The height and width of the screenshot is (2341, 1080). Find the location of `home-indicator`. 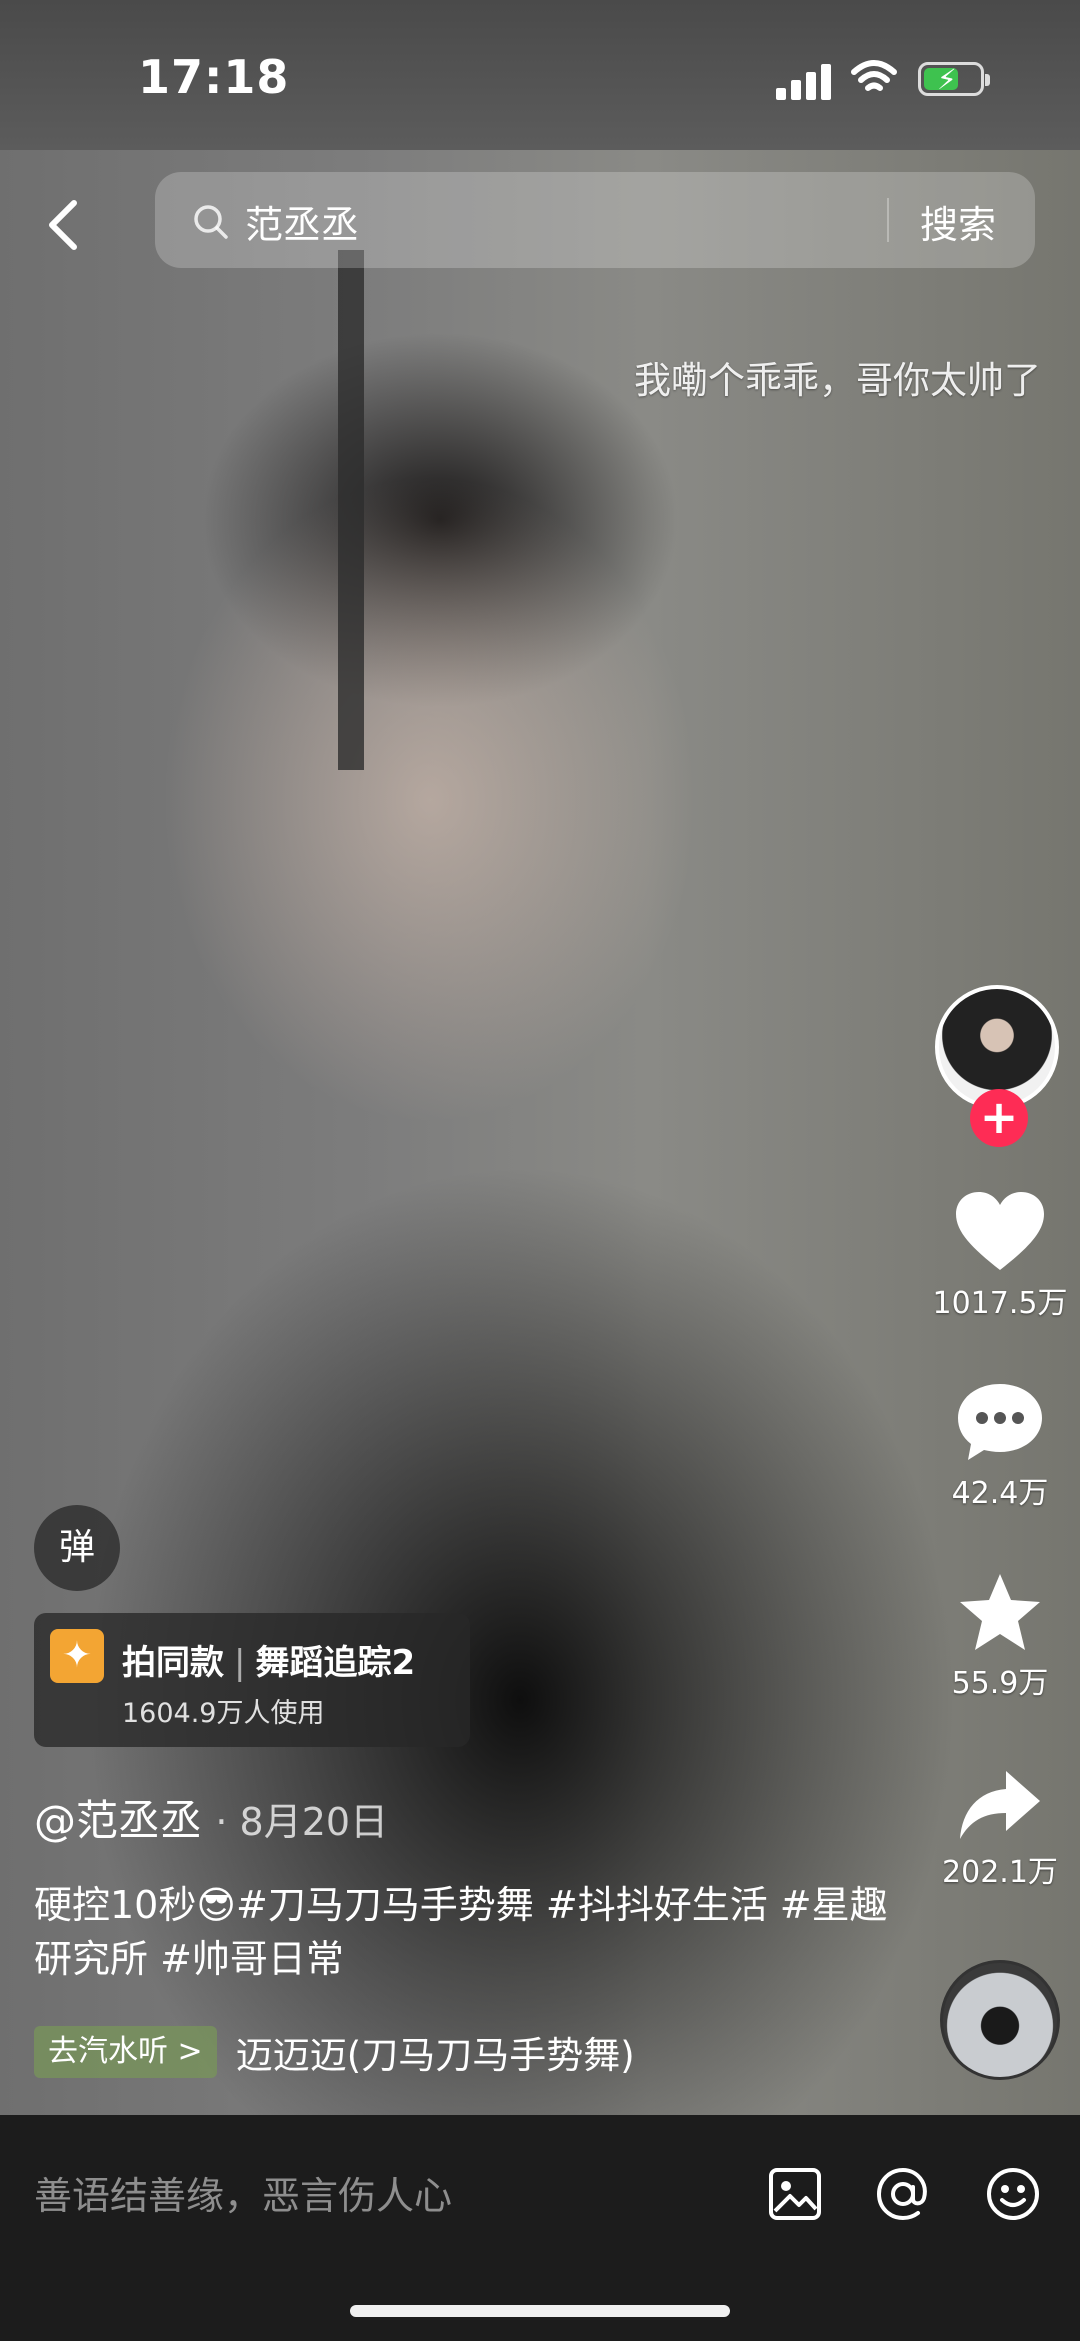

home-indicator is located at coordinates (540, 2311).